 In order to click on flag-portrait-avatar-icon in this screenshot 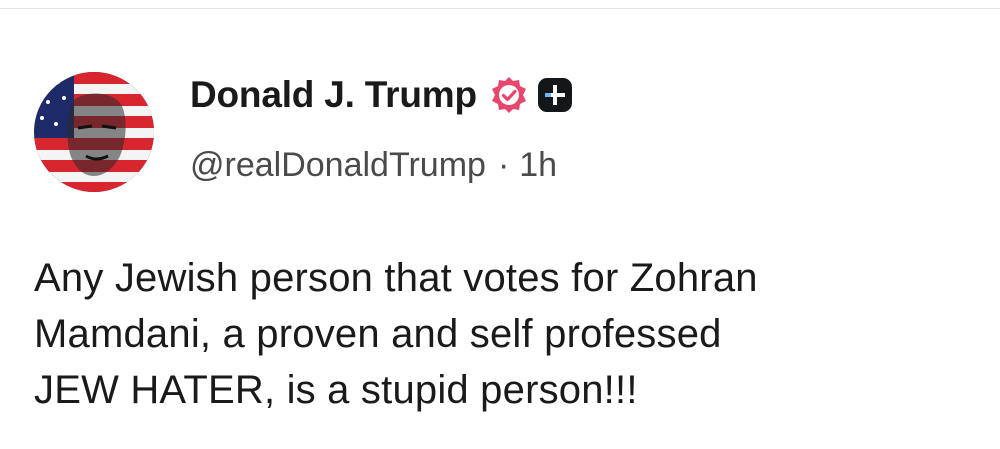, I will do `click(94, 132)`.